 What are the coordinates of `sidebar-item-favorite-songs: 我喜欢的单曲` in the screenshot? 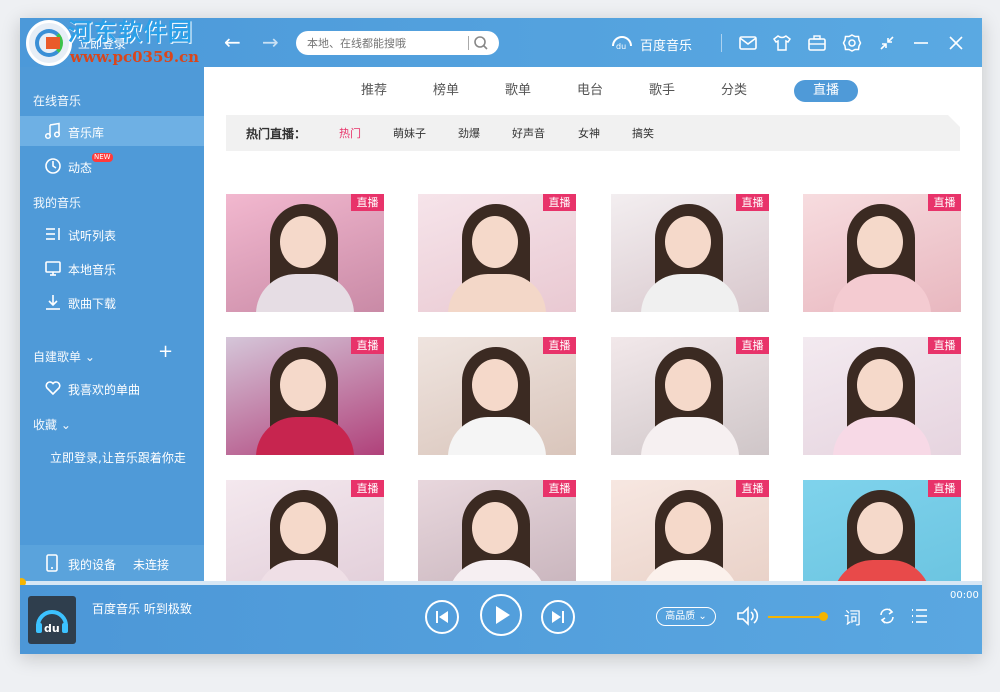 It's located at (112, 388).